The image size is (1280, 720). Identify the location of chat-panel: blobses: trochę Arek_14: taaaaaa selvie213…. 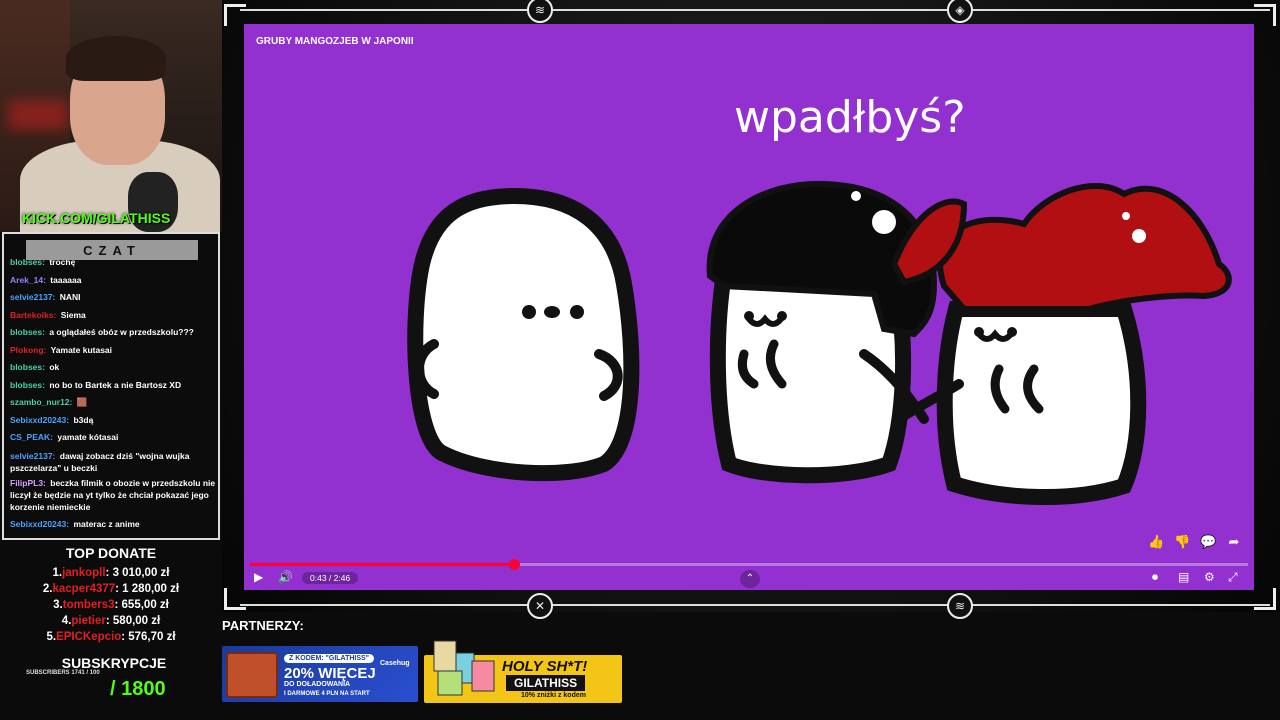
(111, 386).